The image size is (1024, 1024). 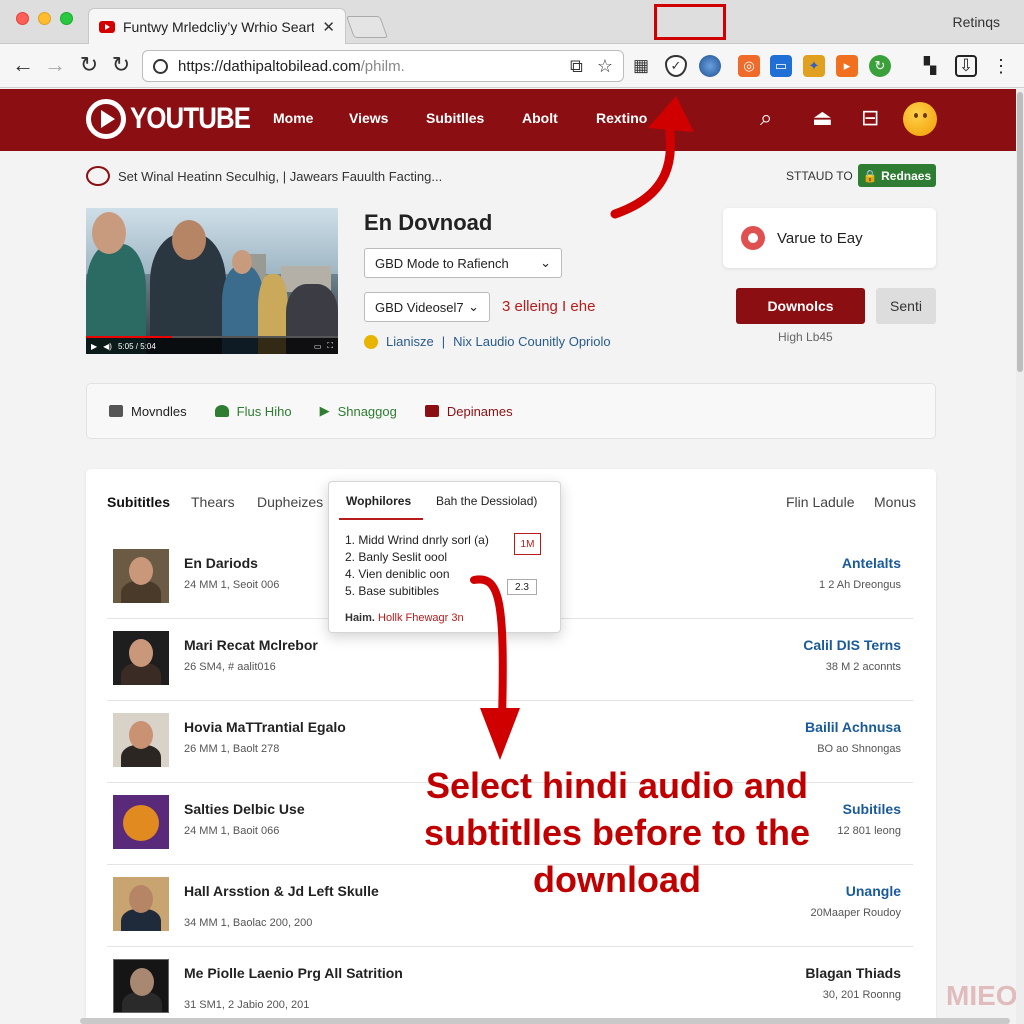 What do you see at coordinates (486, 501) in the screenshot?
I see `popup-tab-other: Bah the Dessiolad)` at bounding box center [486, 501].